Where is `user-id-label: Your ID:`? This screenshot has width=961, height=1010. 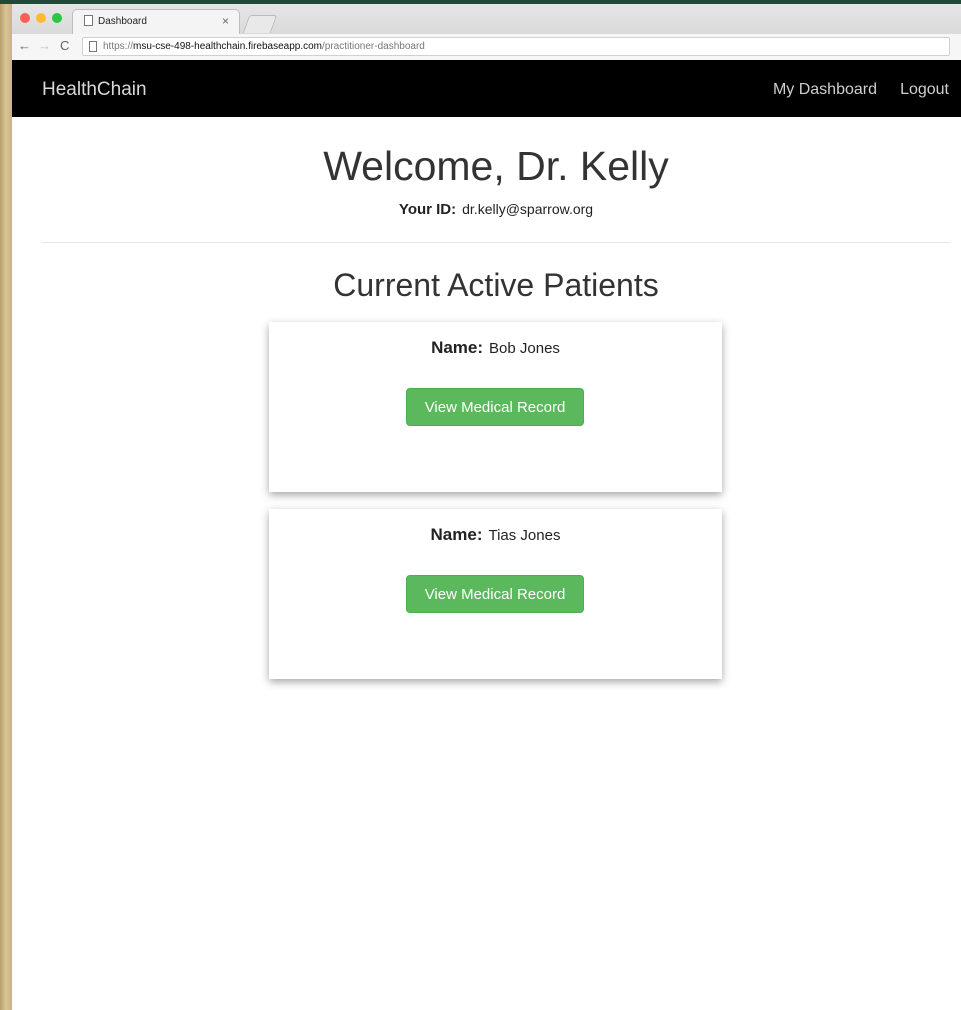 user-id-label: Your ID: is located at coordinates (427, 209).